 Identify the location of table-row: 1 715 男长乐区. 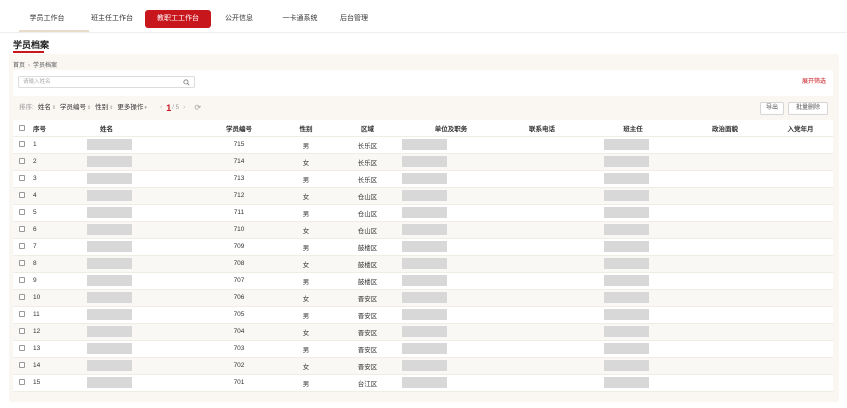
(423, 144).